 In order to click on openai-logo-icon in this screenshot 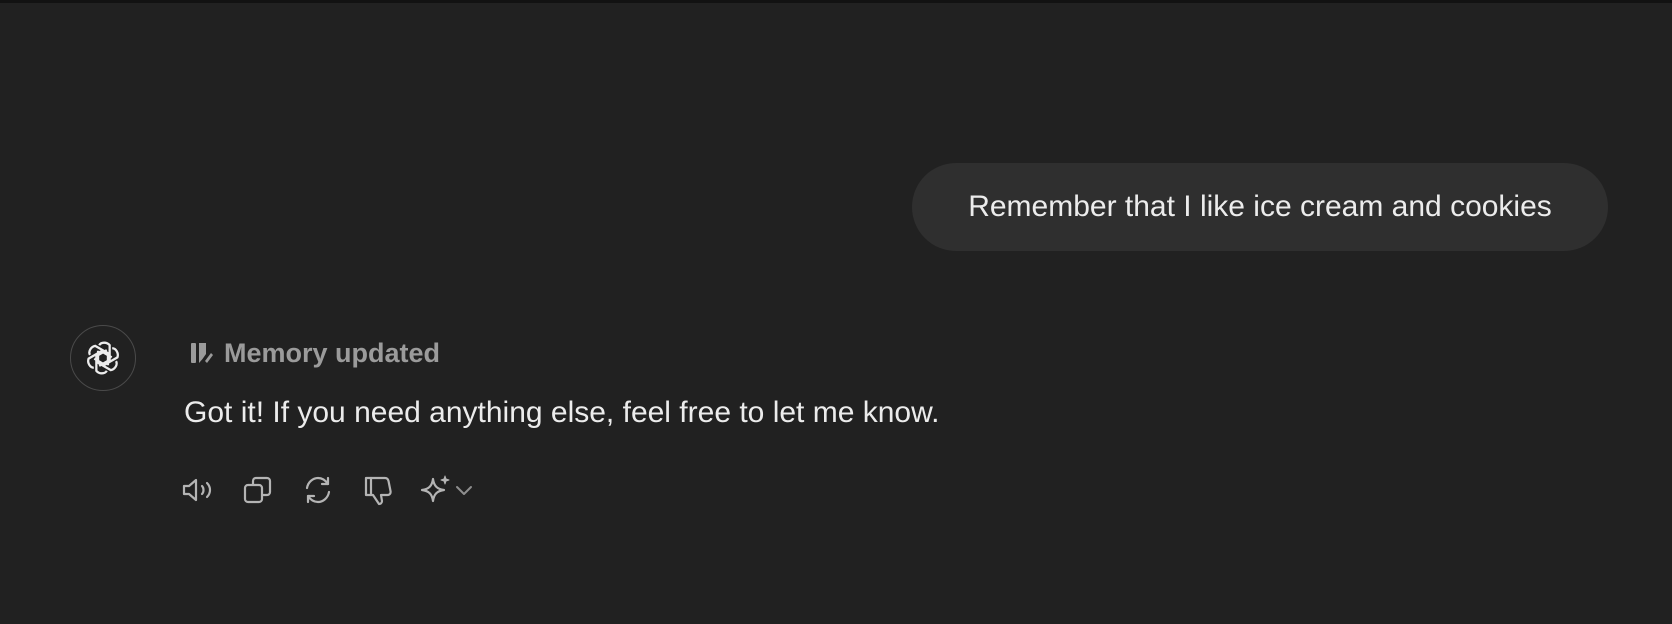, I will do `click(103, 358)`.